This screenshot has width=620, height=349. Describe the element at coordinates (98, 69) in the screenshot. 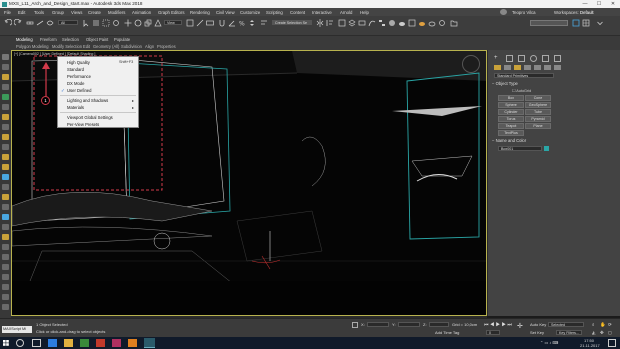

I see `menu-item-standard: Standard` at that location.